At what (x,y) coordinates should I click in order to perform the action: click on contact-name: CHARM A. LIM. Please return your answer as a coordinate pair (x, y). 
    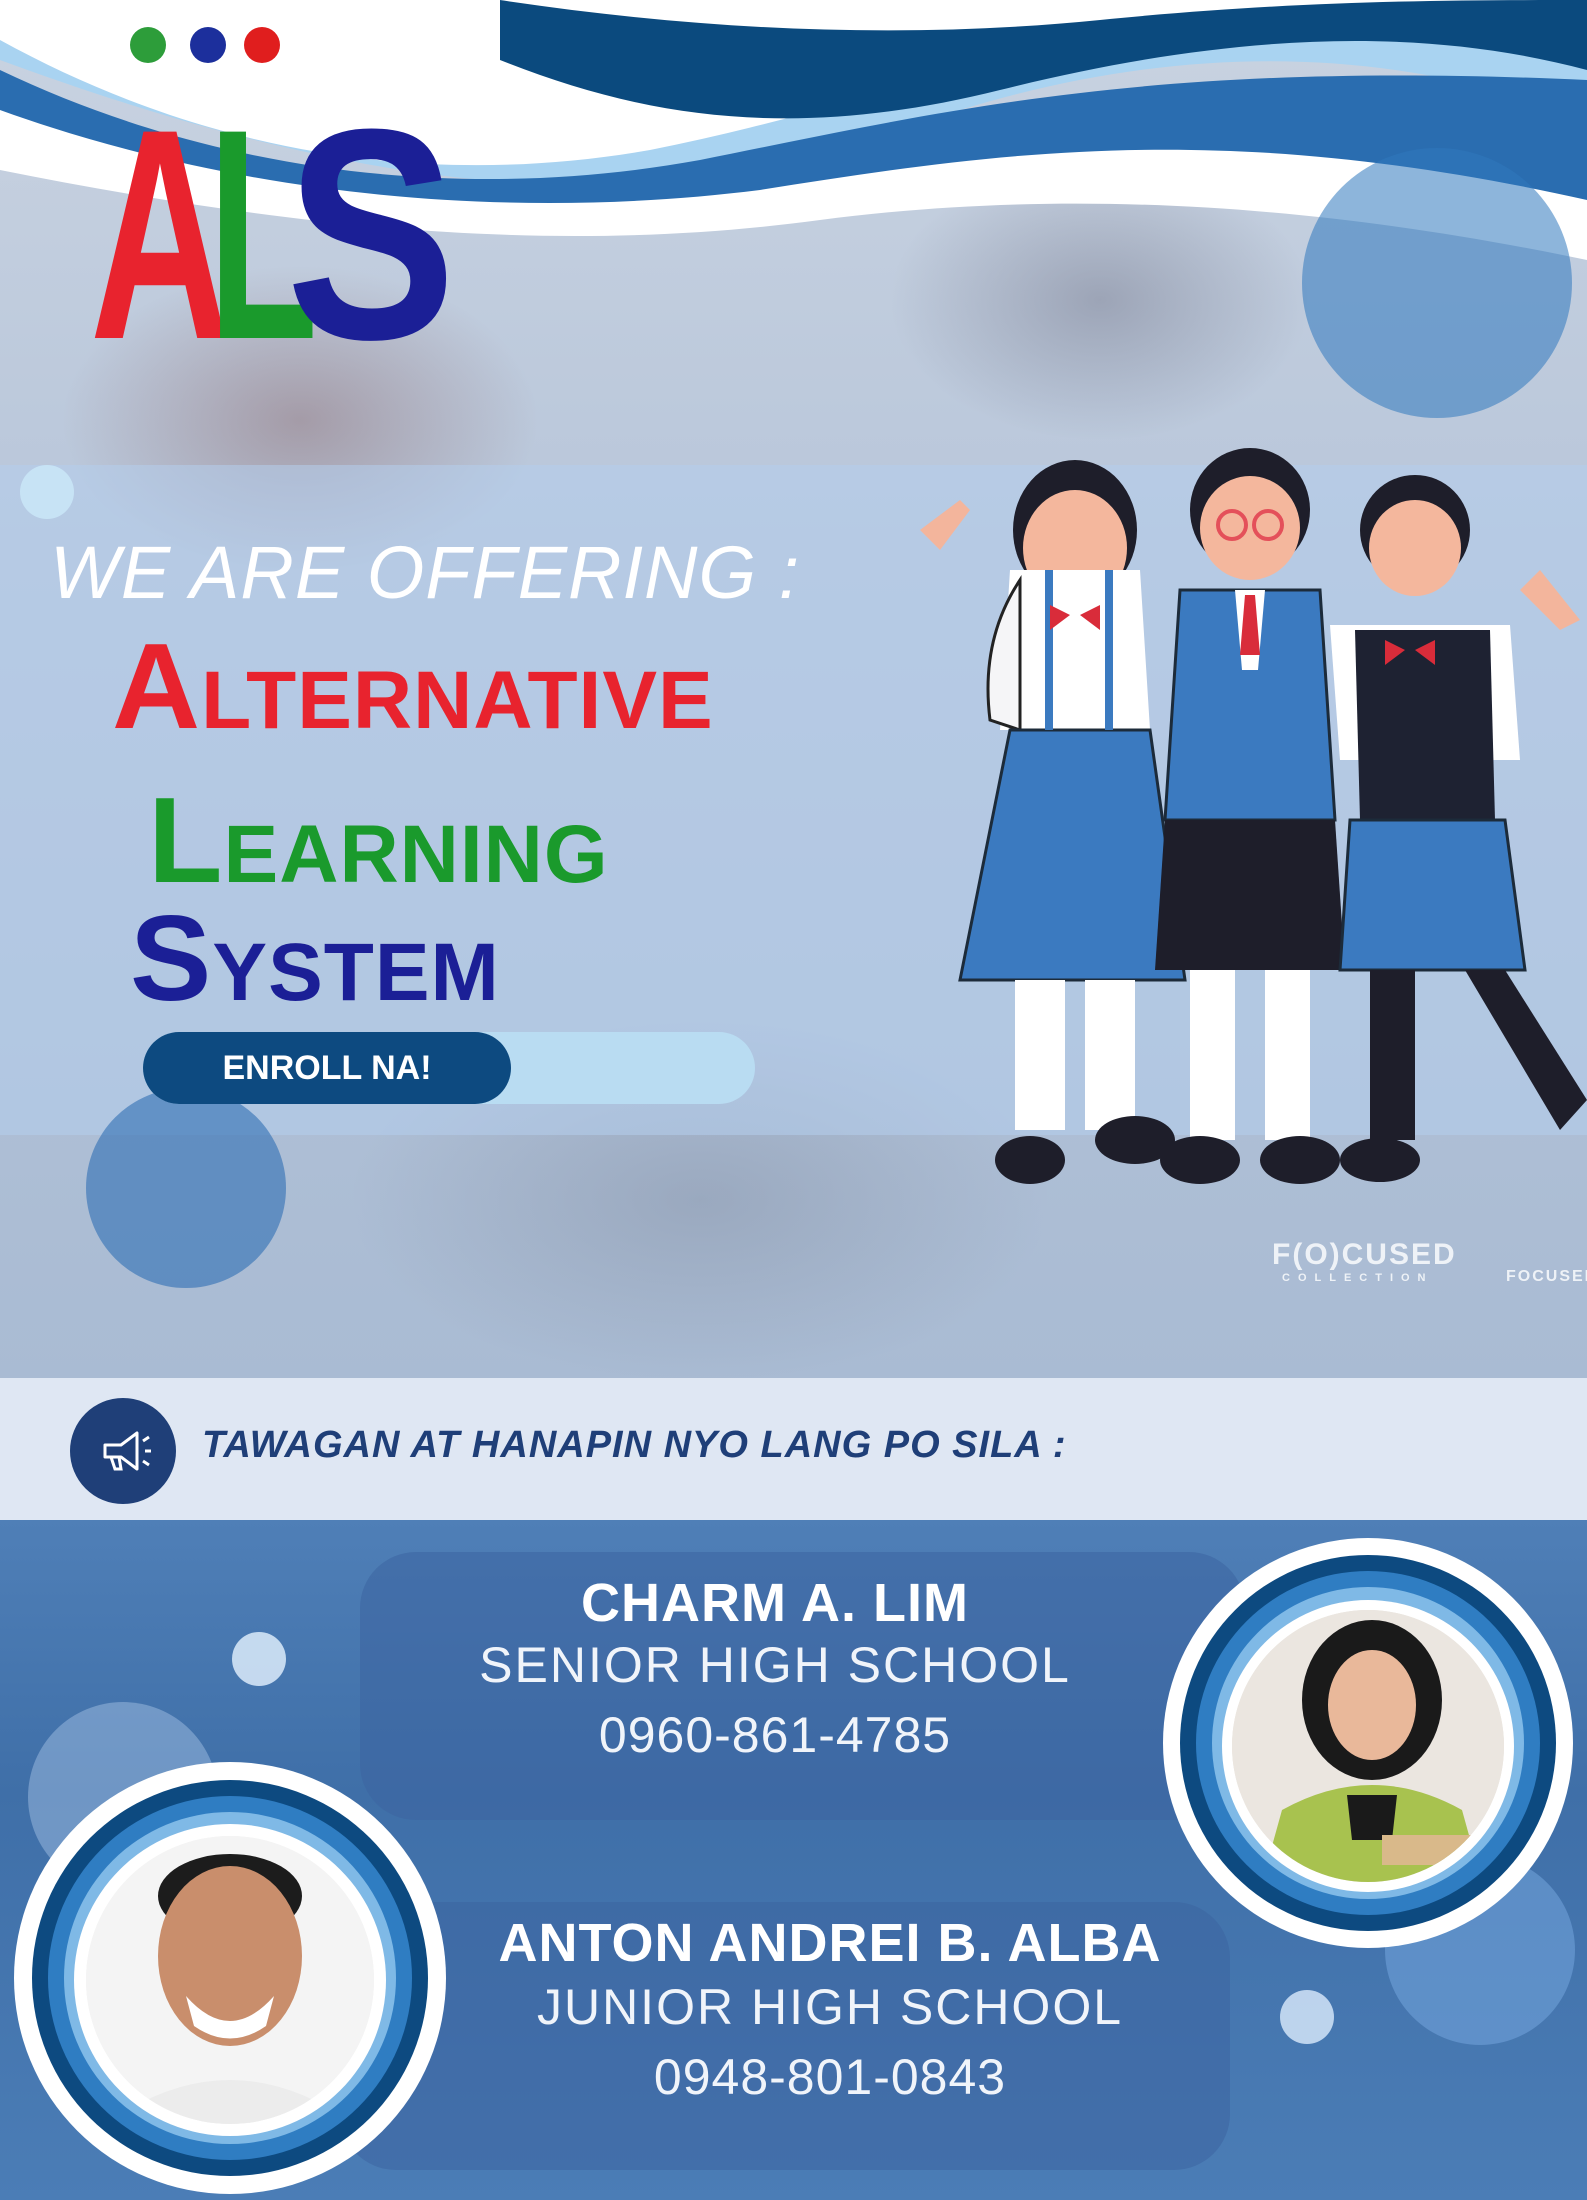
    Looking at the image, I should click on (775, 1603).